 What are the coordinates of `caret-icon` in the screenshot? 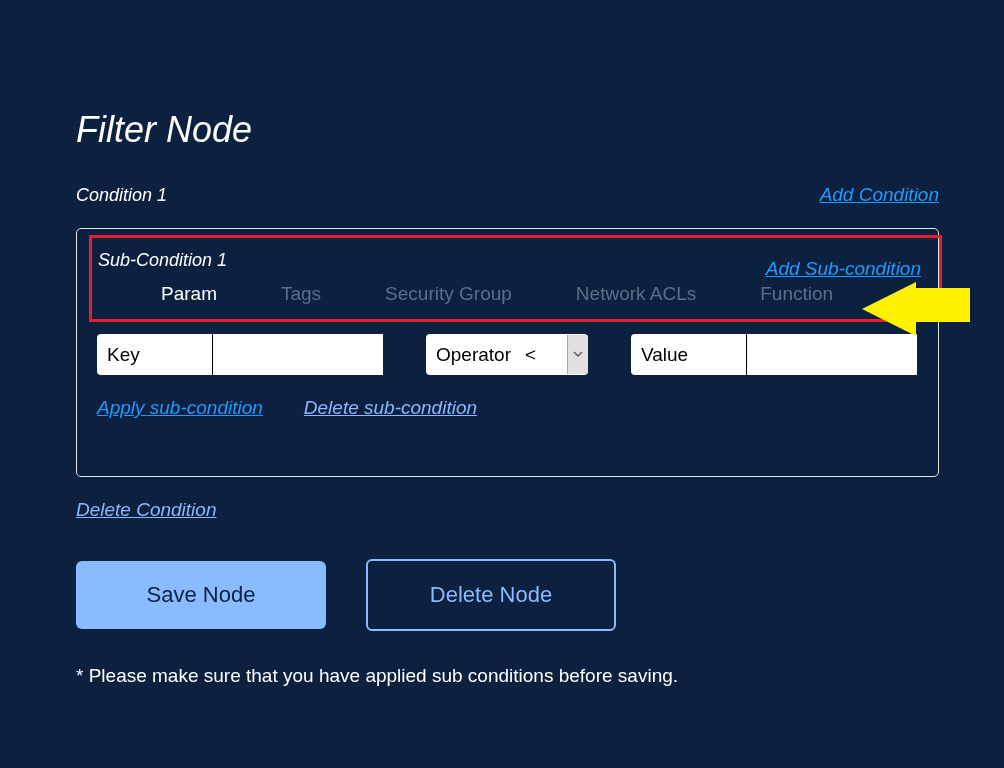 It's located at (577, 354).